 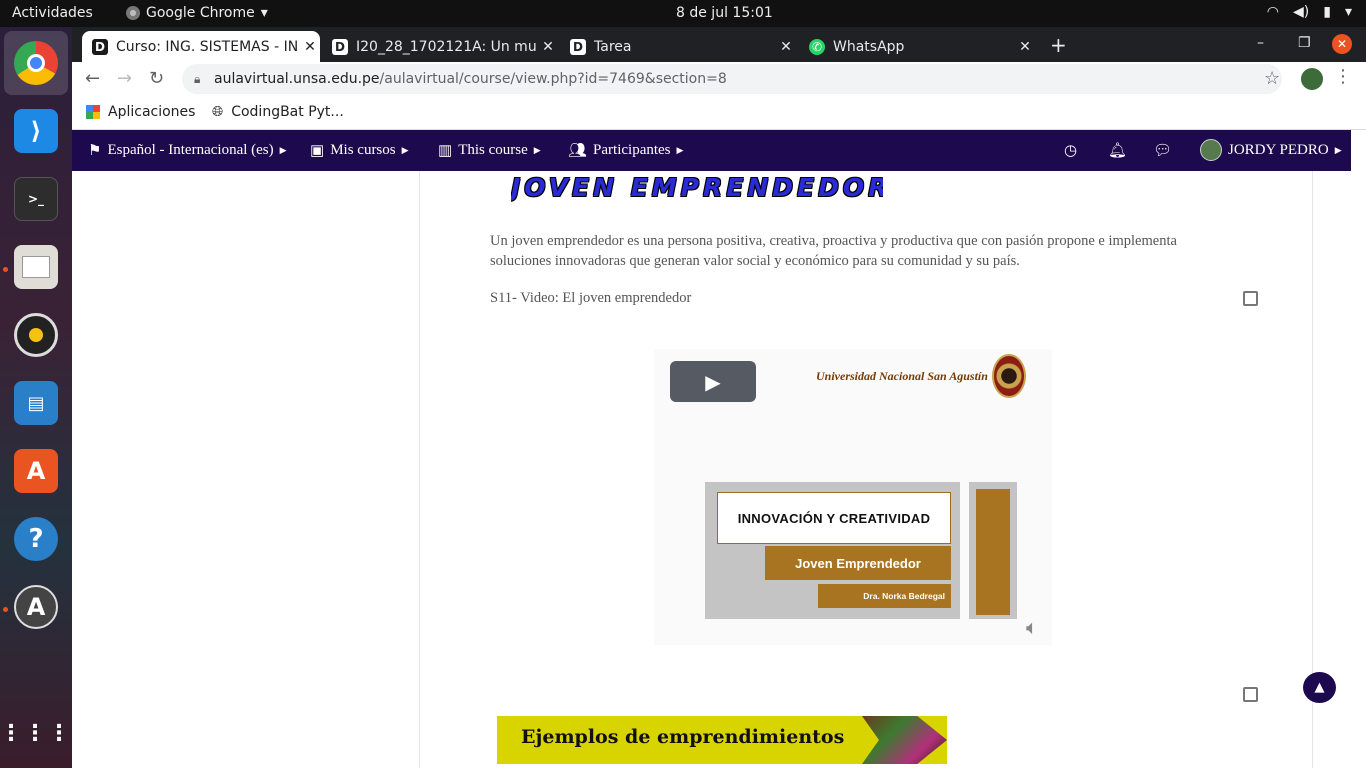 I want to click on updater-icon: A, so click(x=36, y=607).